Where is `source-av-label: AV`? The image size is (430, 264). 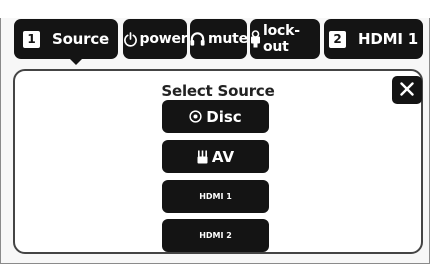 source-av-label: AV is located at coordinates (223, 156).